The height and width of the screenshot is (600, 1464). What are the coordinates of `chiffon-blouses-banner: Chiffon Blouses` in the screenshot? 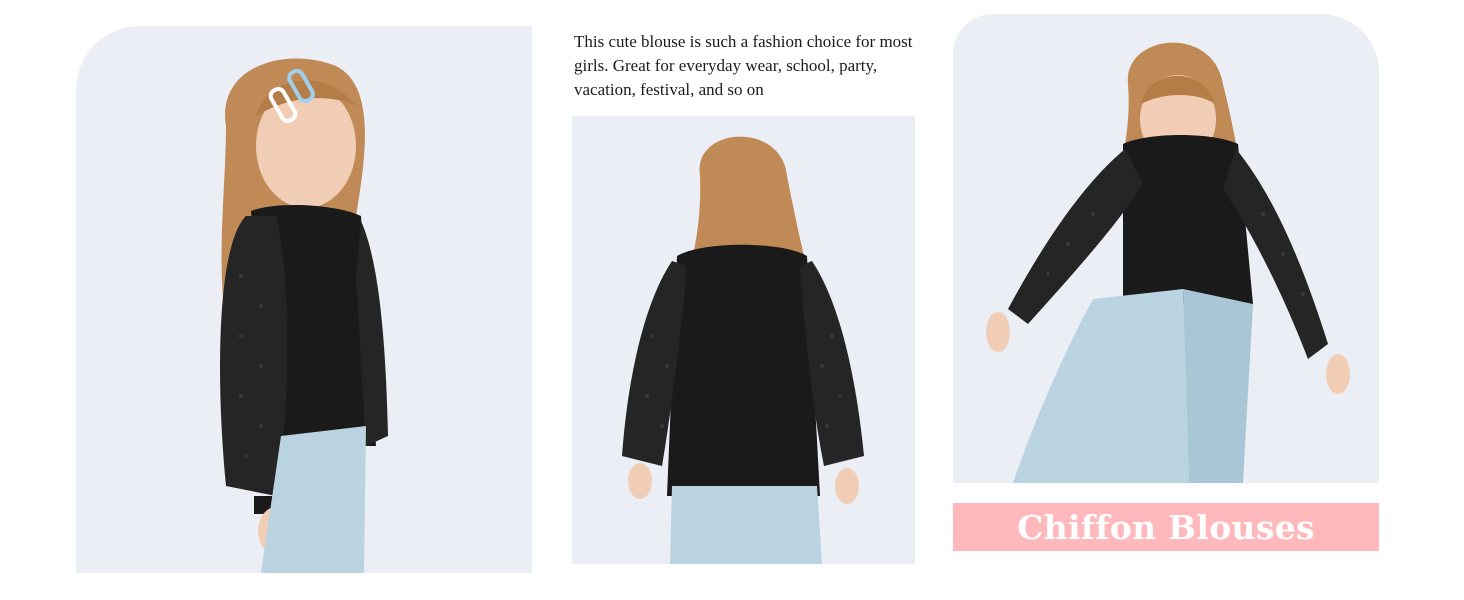 It's located at (1166, 527).